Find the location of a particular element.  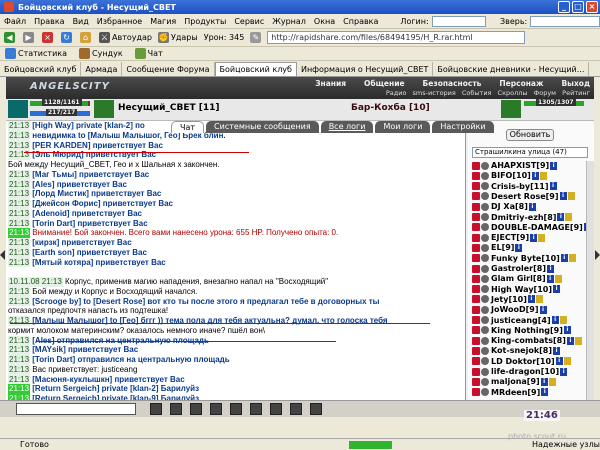

player-nick: DOUBLE-DAMAGE[9] is located at coordinates (537, 227).